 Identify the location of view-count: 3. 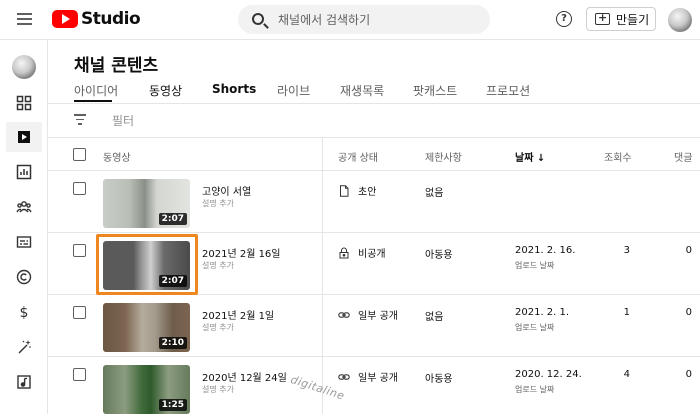
(626, 250).